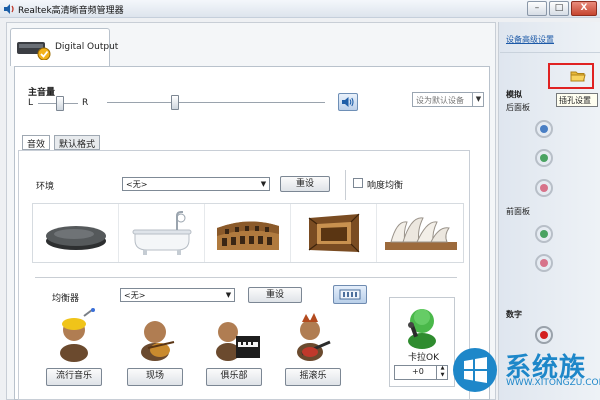 Image resolution: width=600 pixels, height=400 pixels. What do you see at coordinates (238, 341) in the screenshot?
I see `club-figure-icon` at bounding box center [238, 341].